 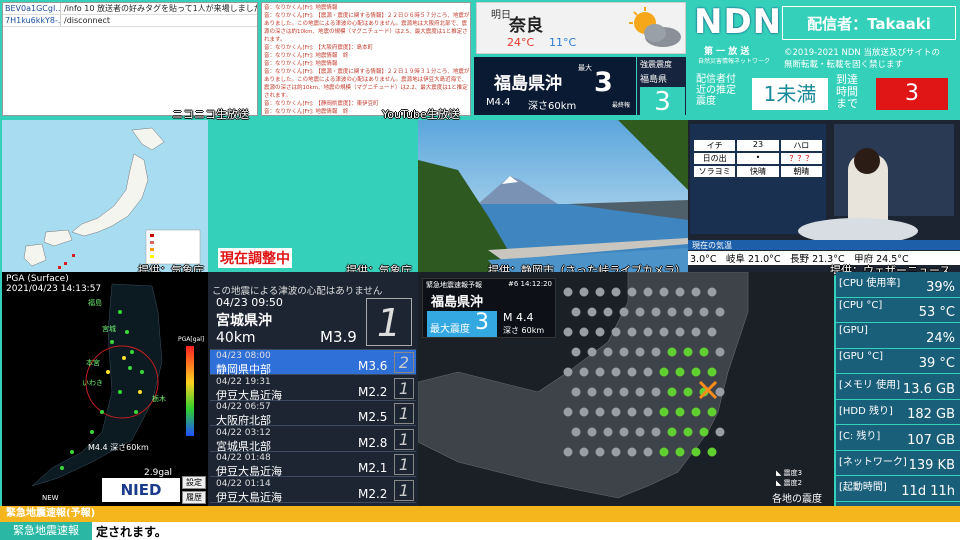 What do you see at coordinates (853, 330) in the screenshot?
I see `stat-label: [GPU]` at bounding box center [853, 330].